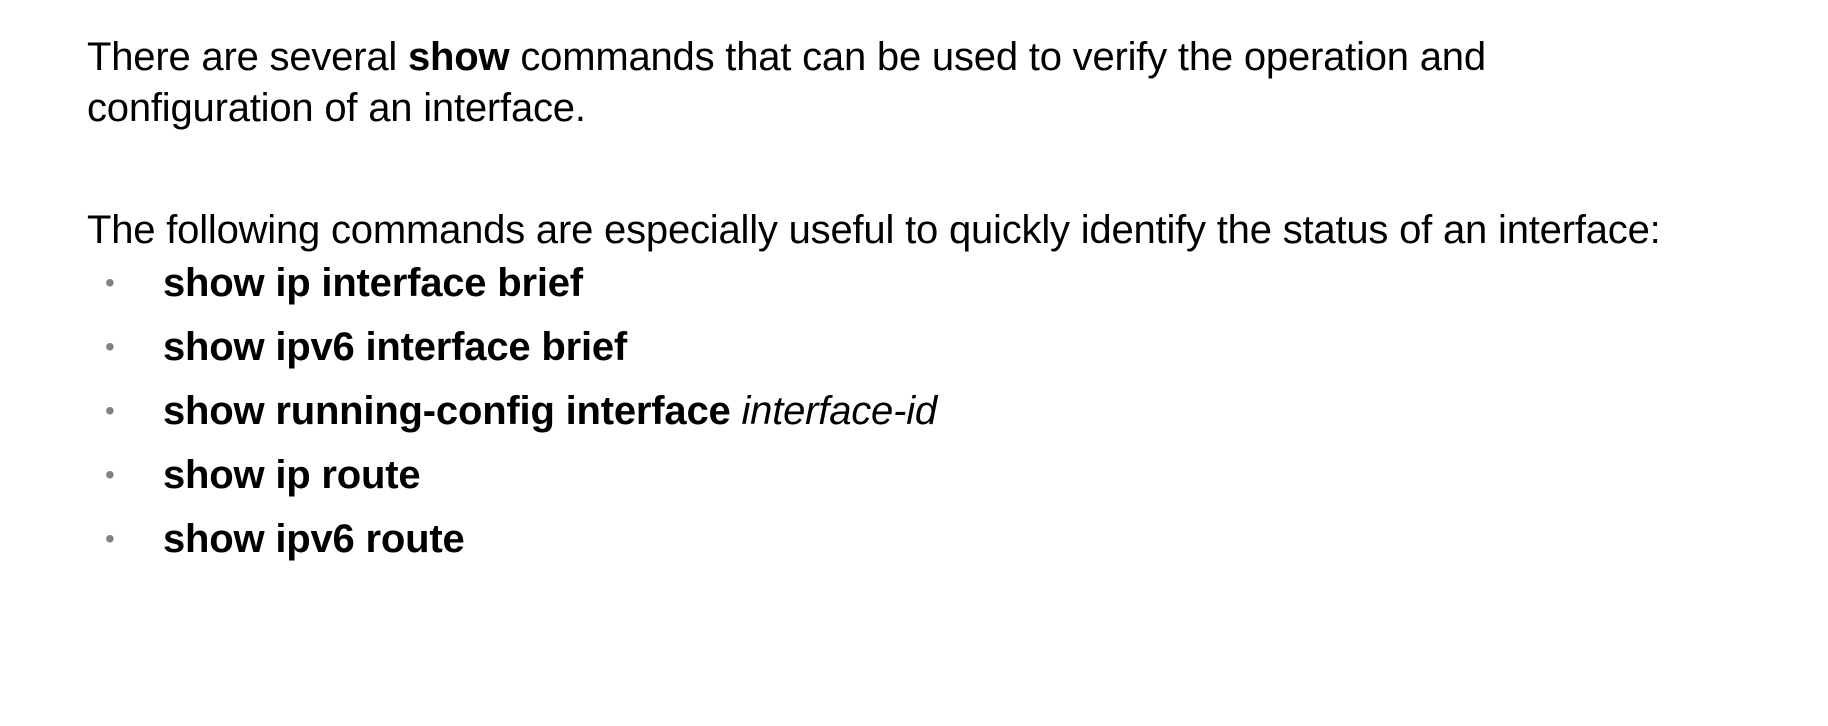 The image size is (1828, 726). Describe the element at coordinates (839, 411) in the screenshot. I see `command-parameter: interface-id` at that location.